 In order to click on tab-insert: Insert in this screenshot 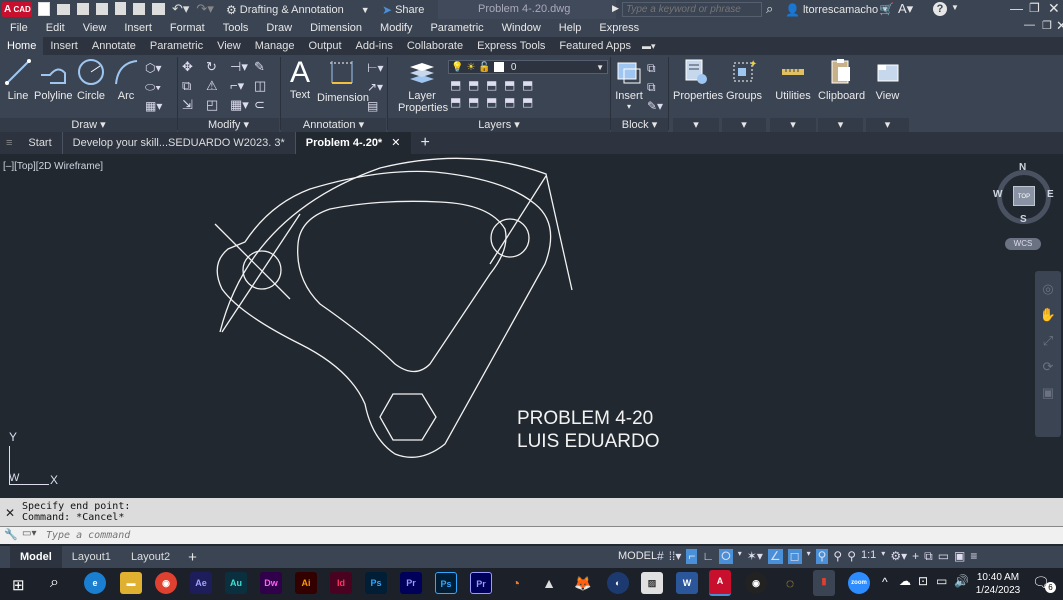, I will do `click(64, 46)`.